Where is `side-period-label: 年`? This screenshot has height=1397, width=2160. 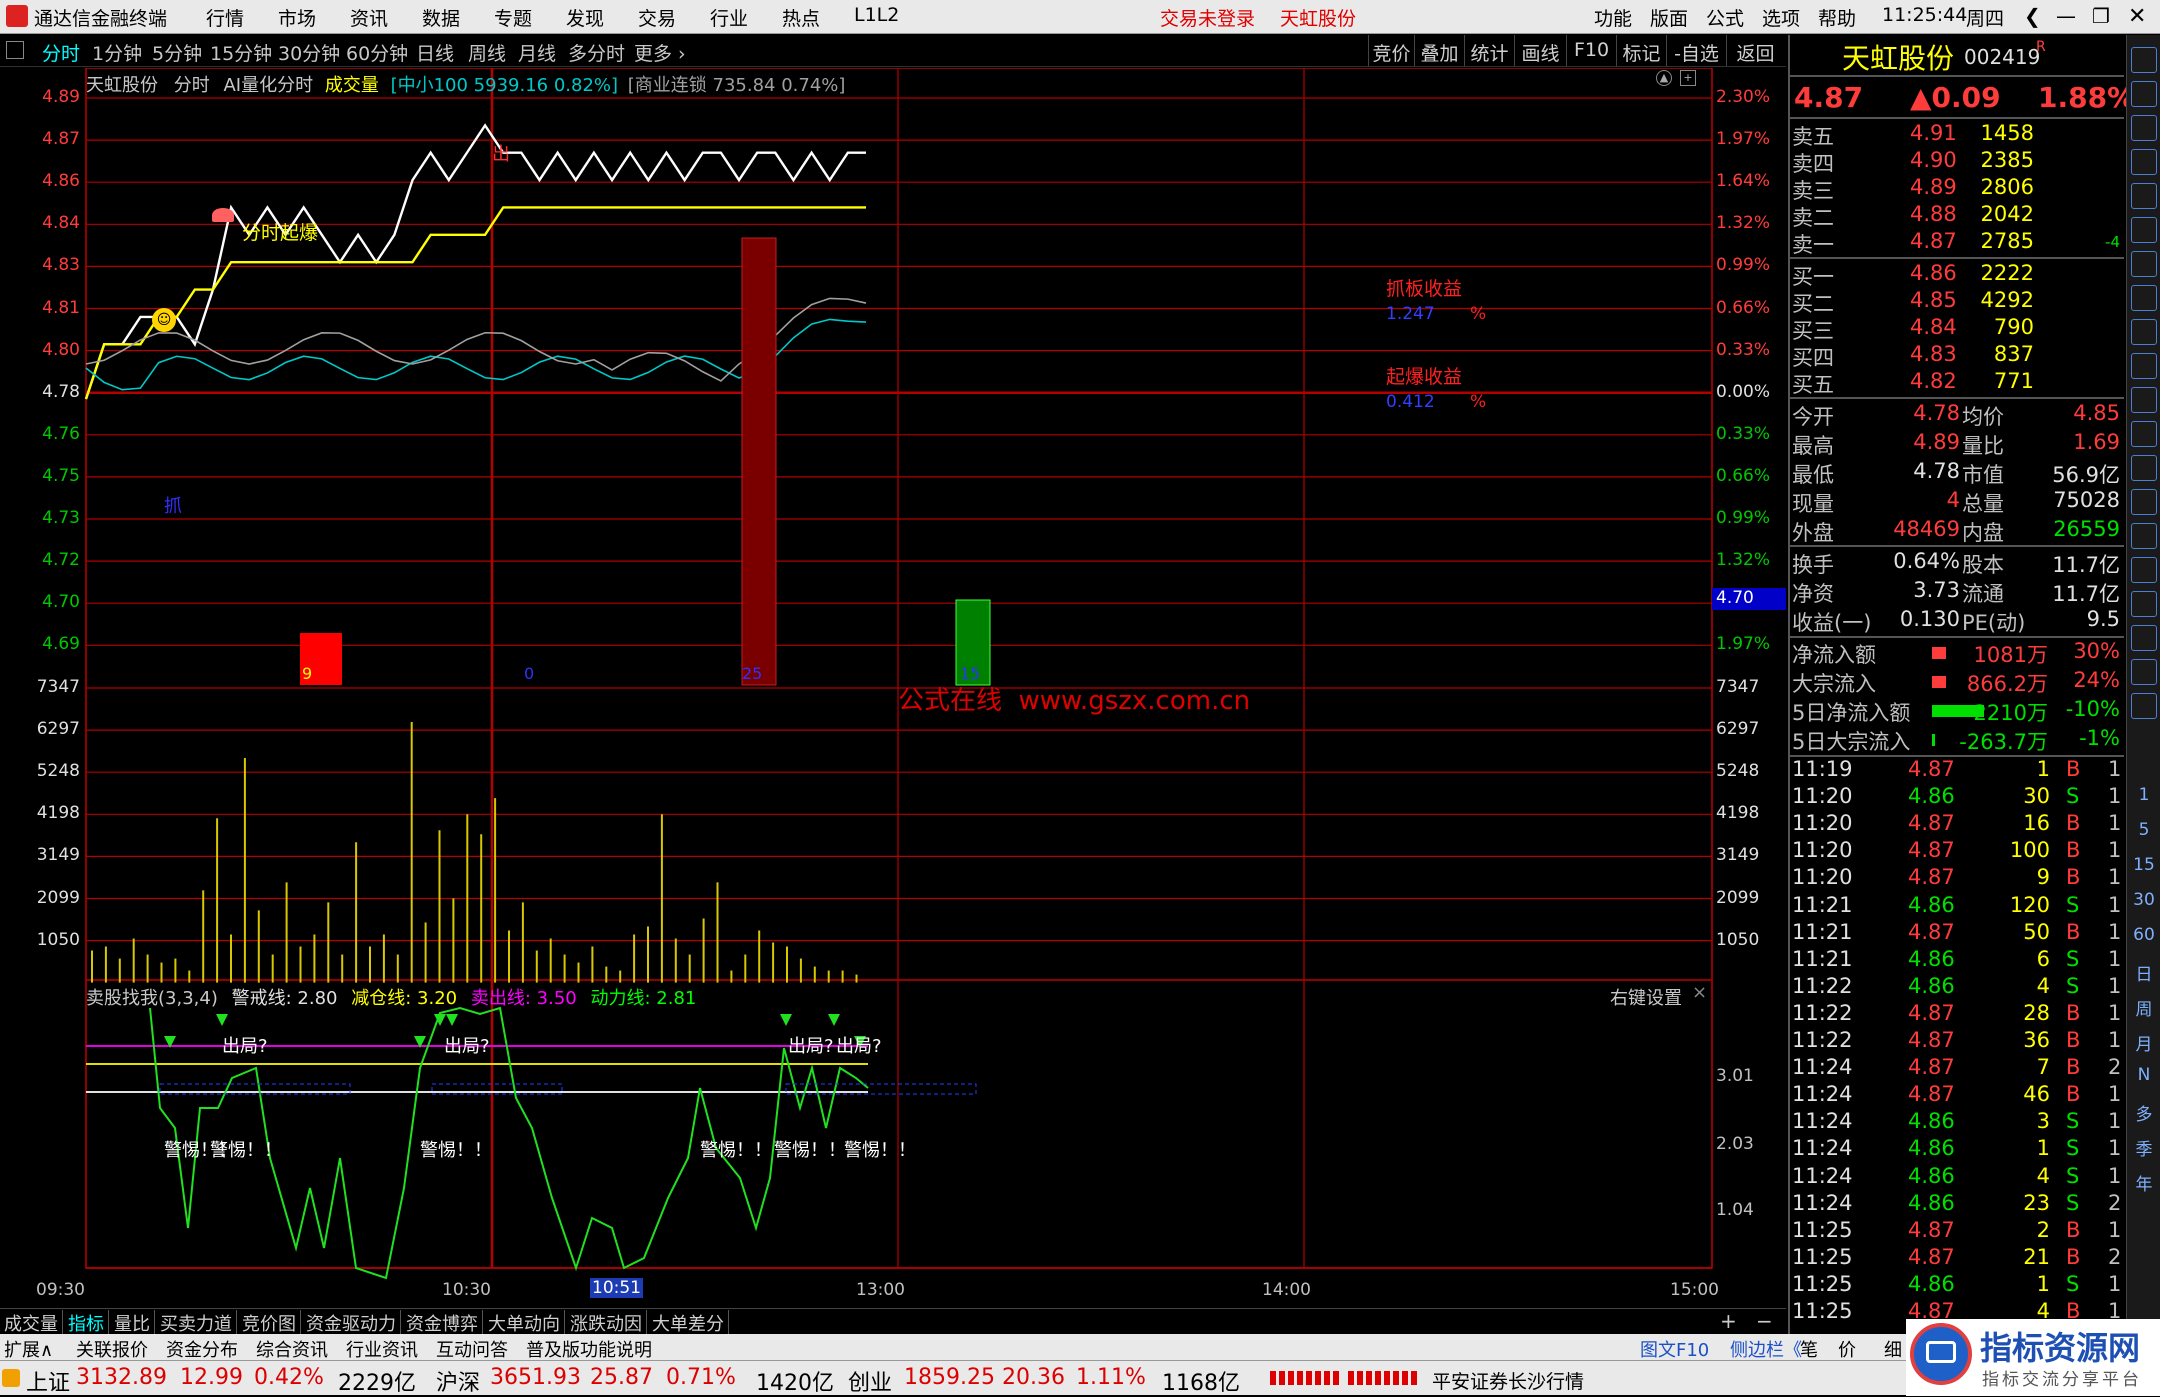
side-period-label: 年 is located at coordinates (2143, 1182).